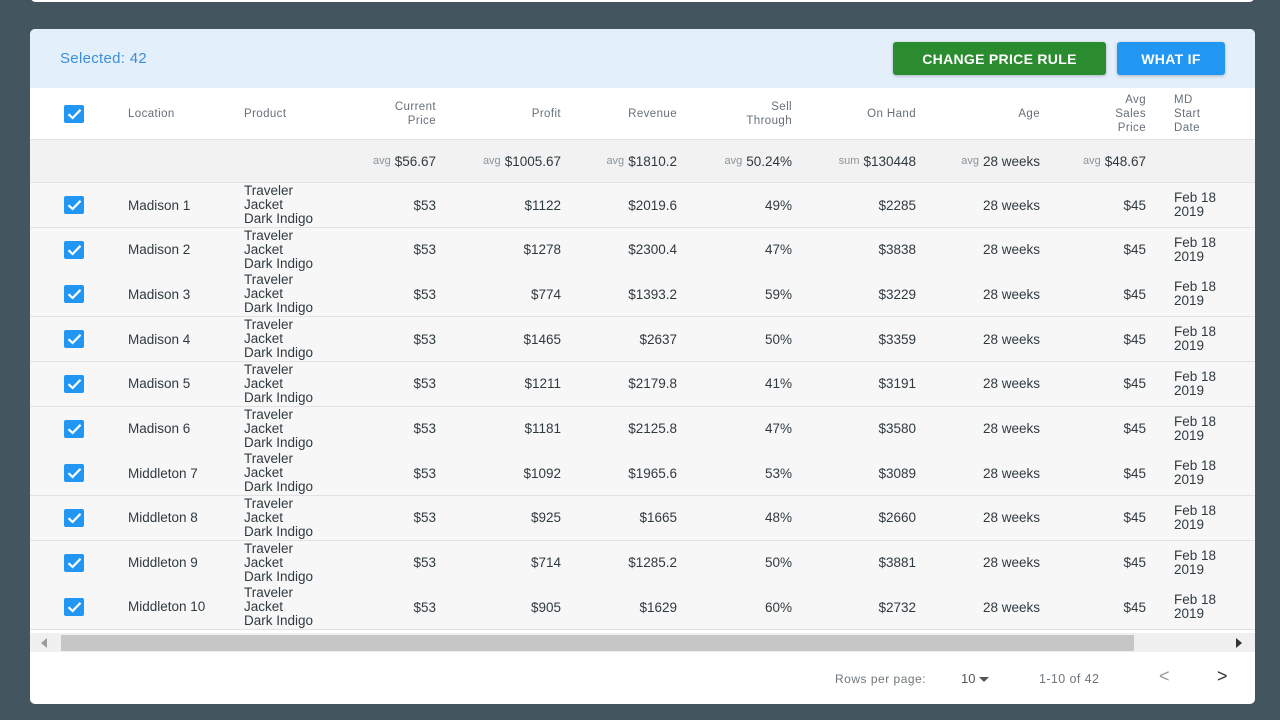  Describe the element at coordinates (301, 250) in the screenshot. I see `cell-product: Traveler Jacket Dark Indigo` at that location.